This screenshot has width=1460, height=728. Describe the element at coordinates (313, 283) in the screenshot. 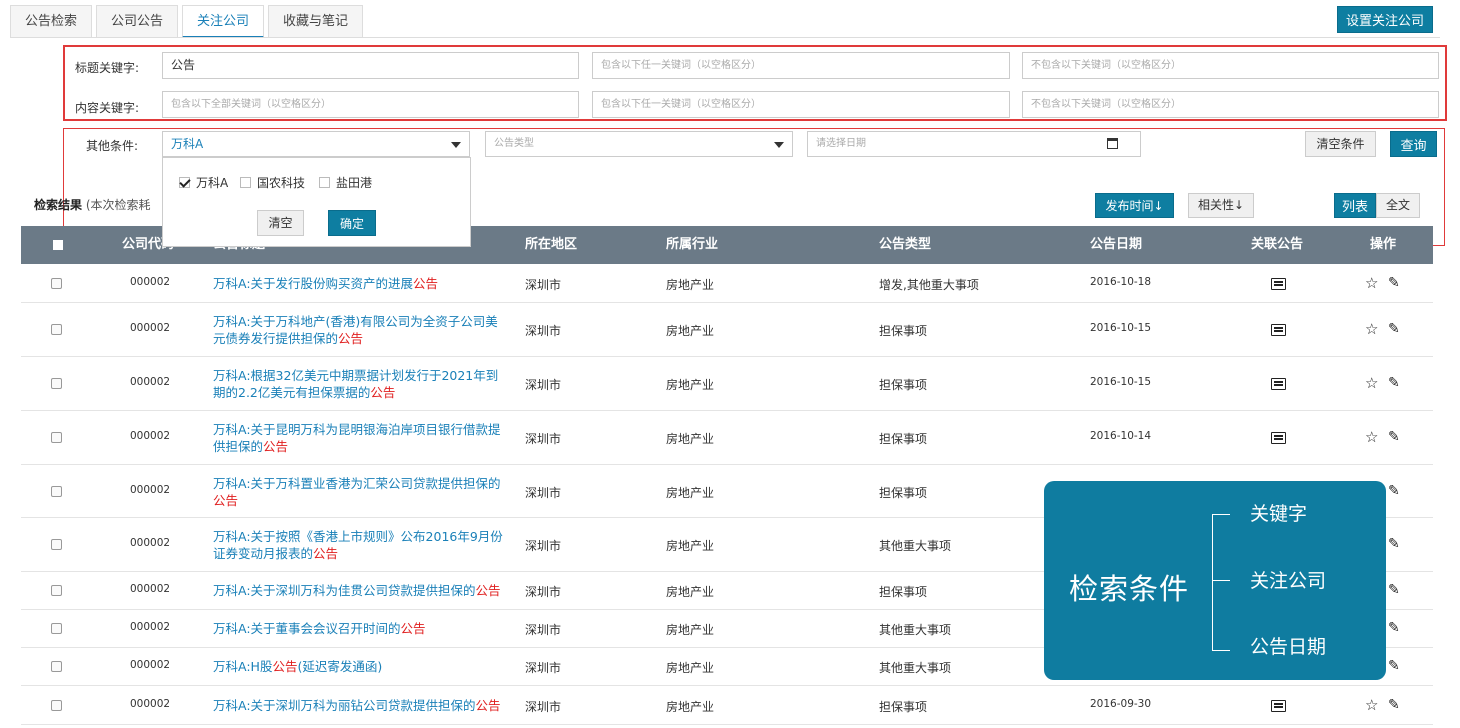

I see `title-text: 万科A:关于发行股份购买资产的进展` at that location.